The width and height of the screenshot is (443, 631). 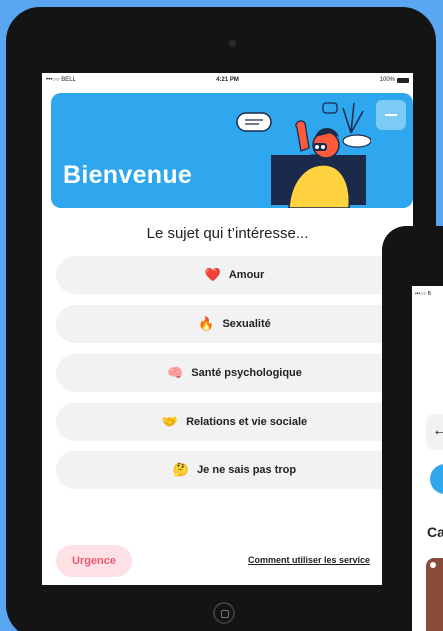 What do you see at coordinates (206, 323) in the screenshot?
I see `fire-icon: 🔥` at bounding box center [206, 323].